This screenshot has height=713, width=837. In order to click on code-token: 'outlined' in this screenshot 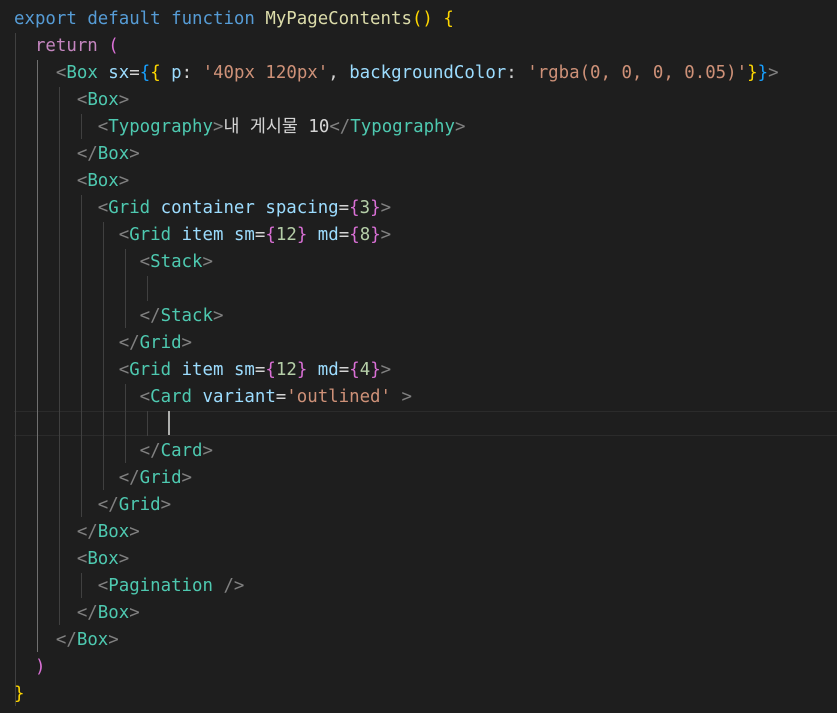, I will do `click(338, 397)`.